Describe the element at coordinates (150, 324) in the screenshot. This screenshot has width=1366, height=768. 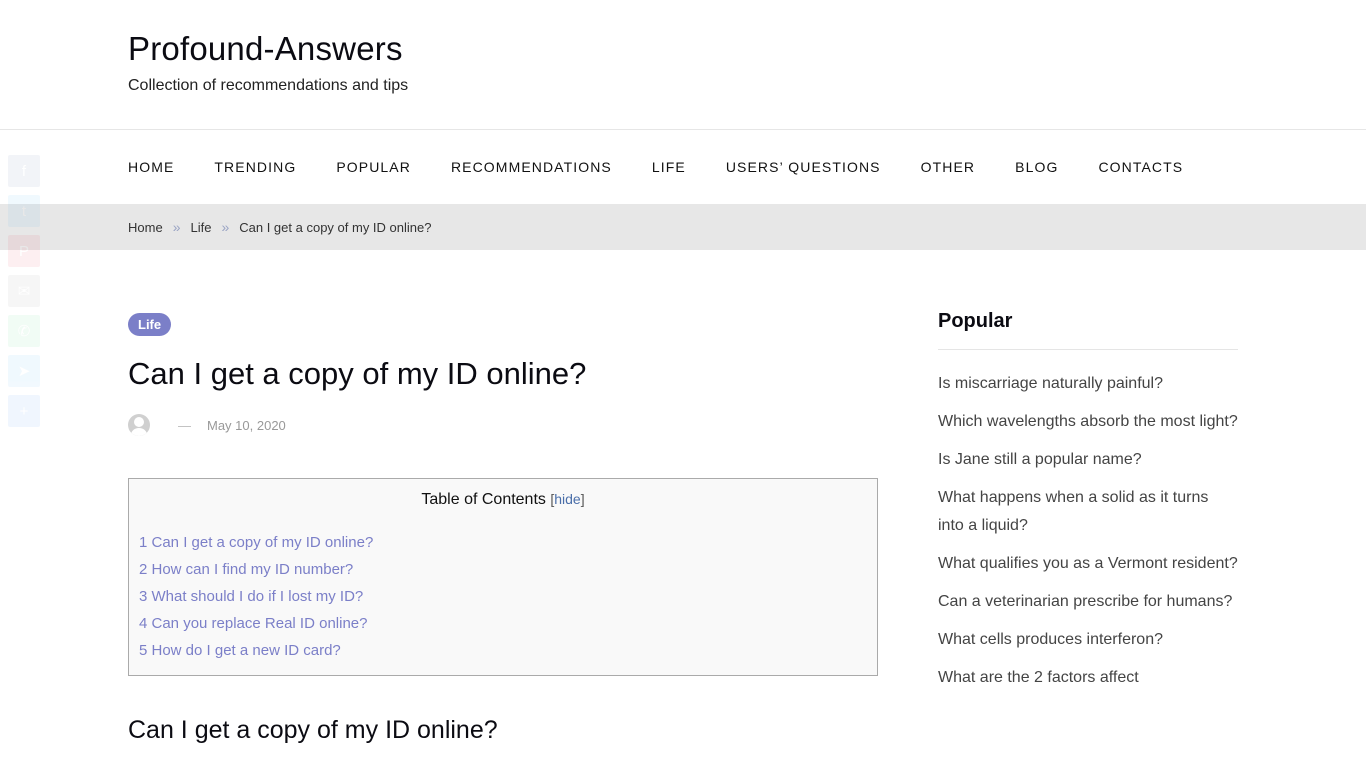
I see `category-badge: Life` at that location.